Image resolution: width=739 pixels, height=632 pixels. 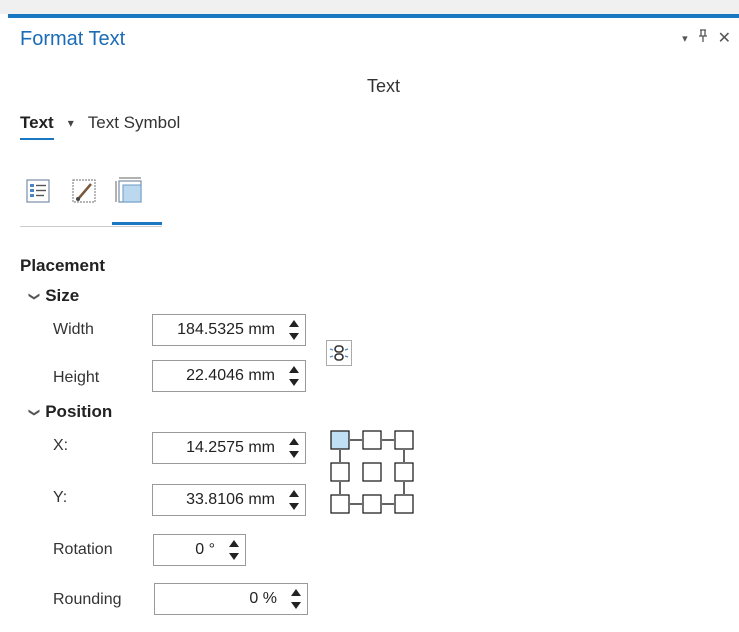 I want to click on position-title: Position, so click(x=79, y=411).